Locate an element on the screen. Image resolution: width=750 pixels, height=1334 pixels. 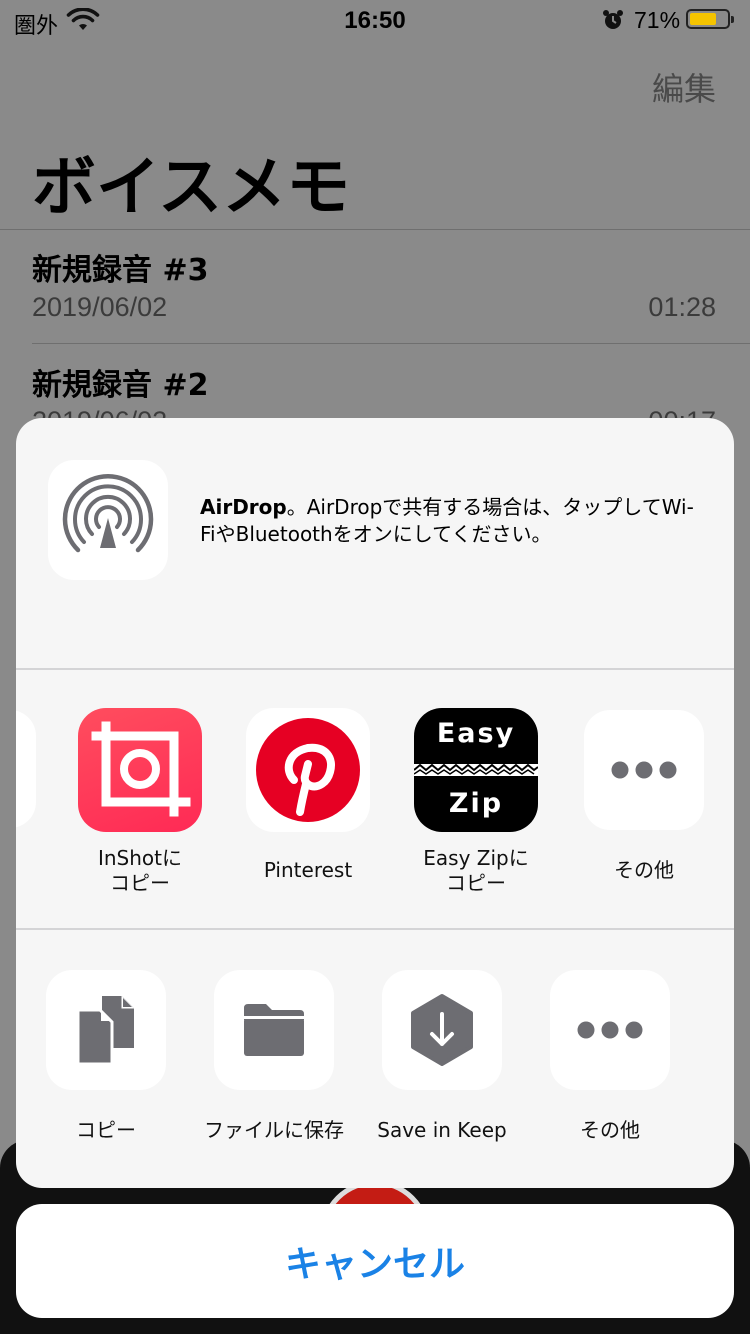
easy-zip-top-text: Easy is located at coordinates (476, 733).